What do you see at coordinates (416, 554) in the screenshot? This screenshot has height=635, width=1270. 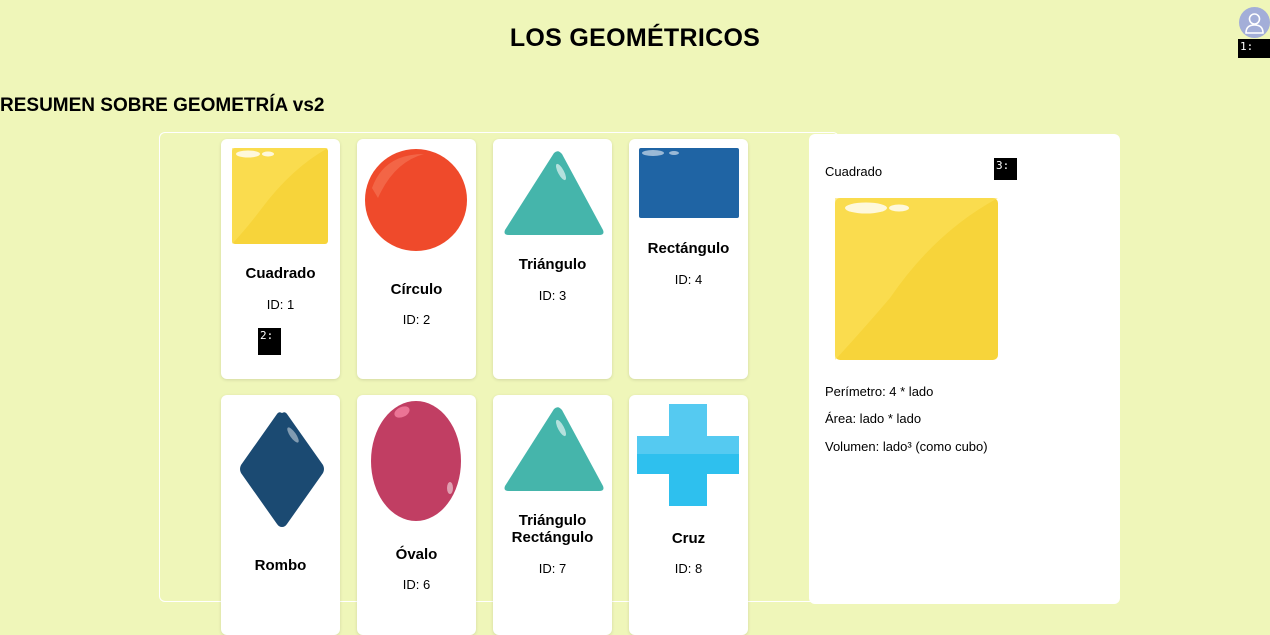 I see `shape-card-name: Óvalo` at bounding box center [416, 554].